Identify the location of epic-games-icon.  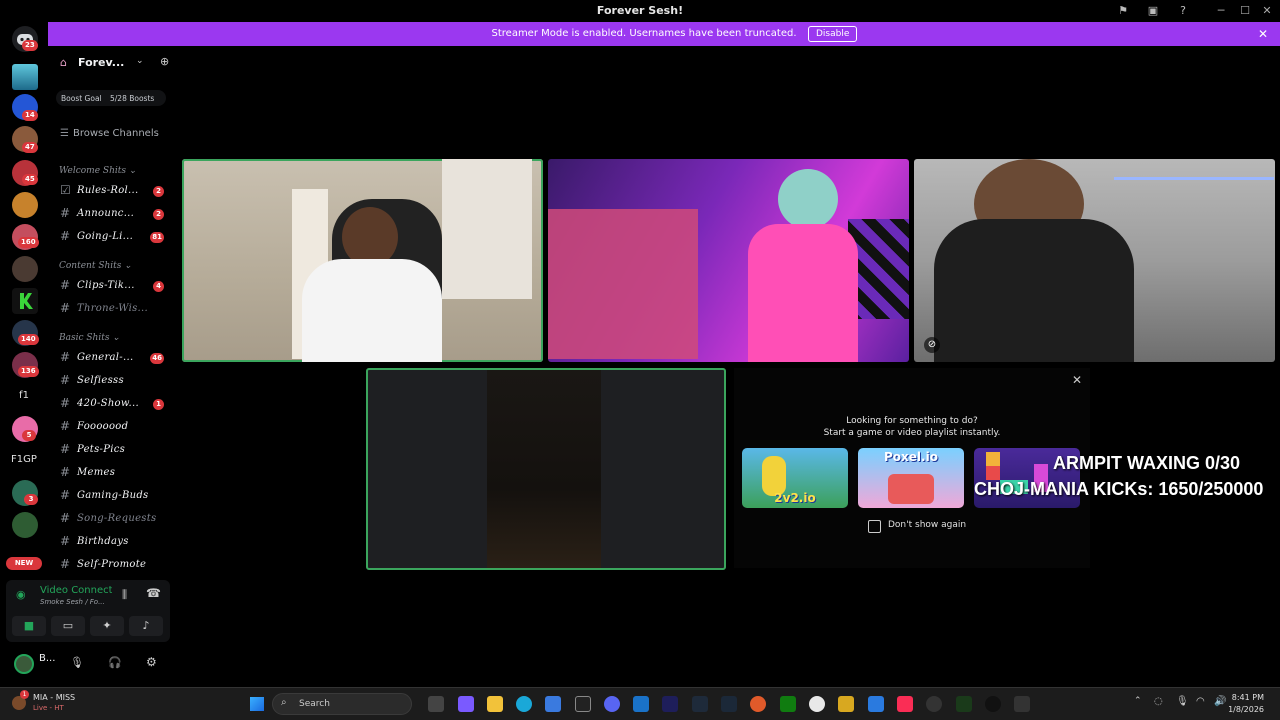
(583, 704).